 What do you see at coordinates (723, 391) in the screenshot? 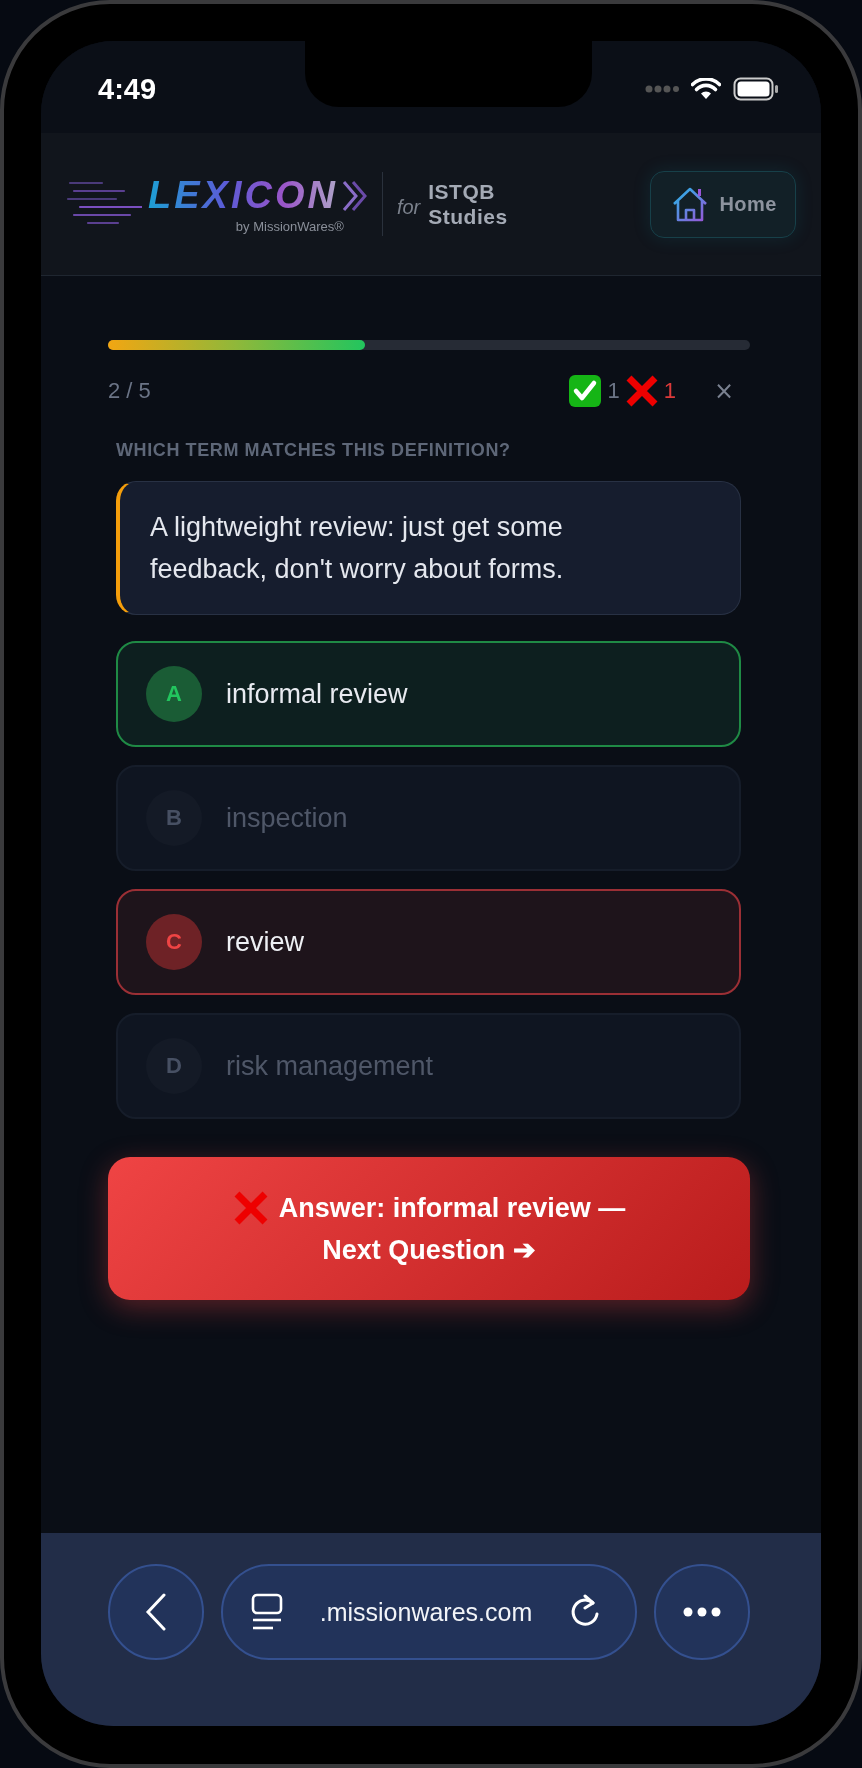
I see `close-button: ×` at bounding box center [723, 391].